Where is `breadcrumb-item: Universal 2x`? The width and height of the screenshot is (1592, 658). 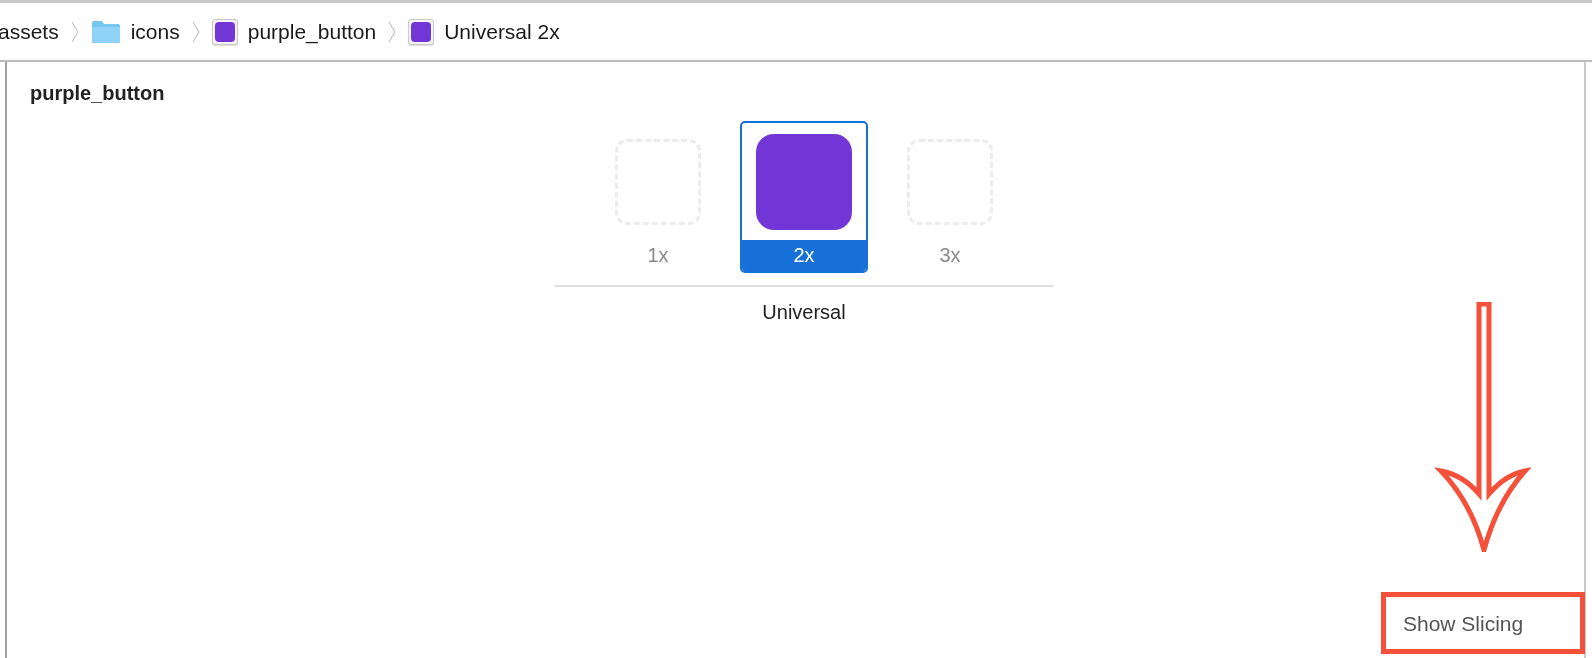 breadcrumb-item: Universal 2x is located at coordinates (502, 31).